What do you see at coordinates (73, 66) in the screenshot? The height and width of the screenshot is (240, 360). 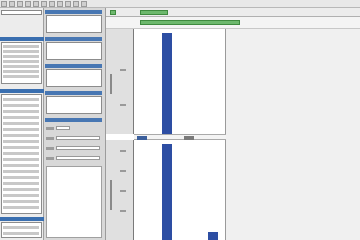 I see `group-header` at bounding box center [73, 66].